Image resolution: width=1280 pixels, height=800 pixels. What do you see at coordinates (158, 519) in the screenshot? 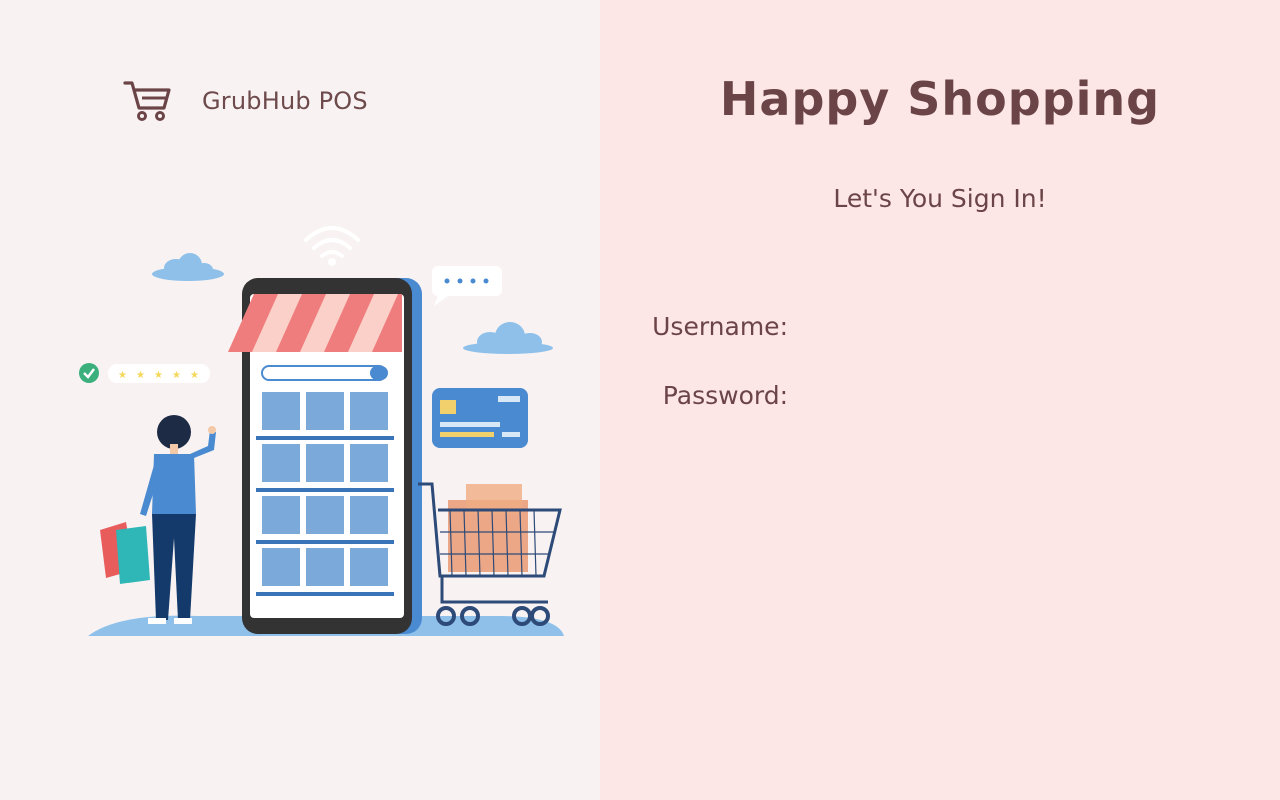
I see `shopper-figure` at bounding box center [158, 519].